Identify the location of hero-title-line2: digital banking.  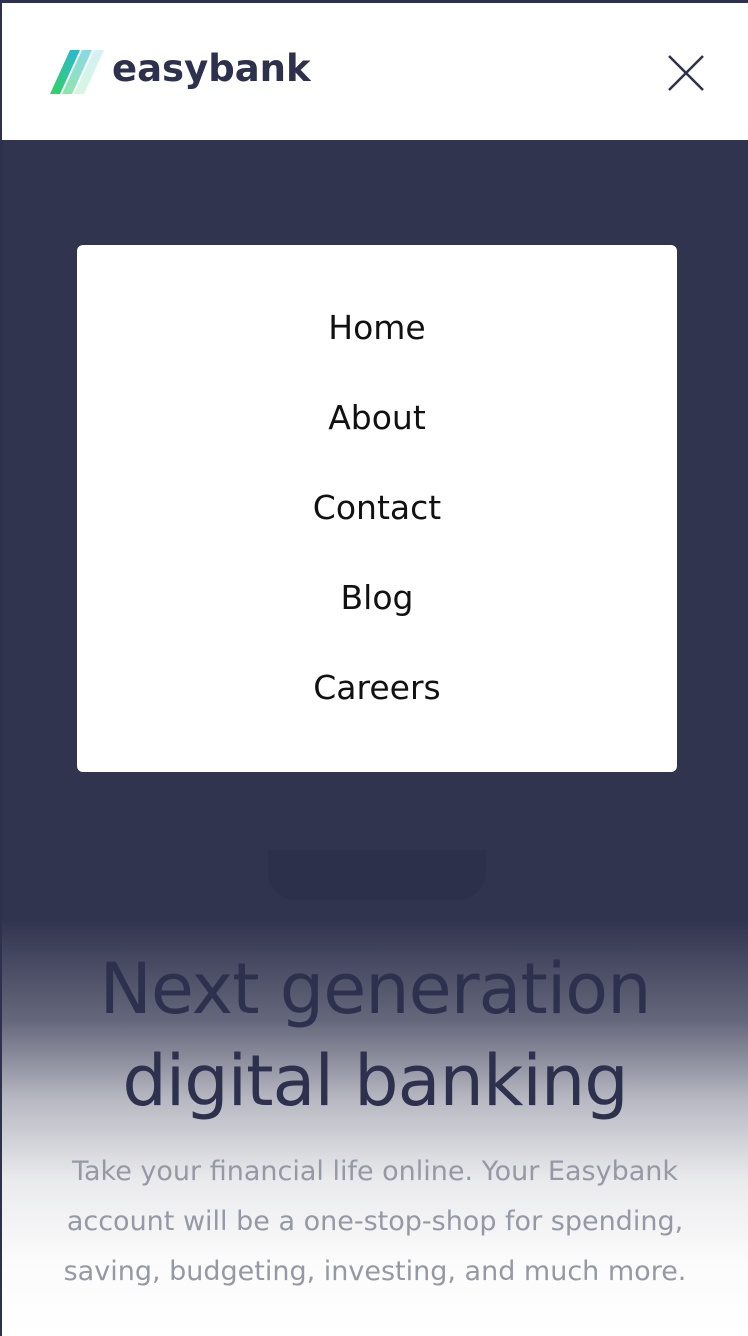
(375, 1081).